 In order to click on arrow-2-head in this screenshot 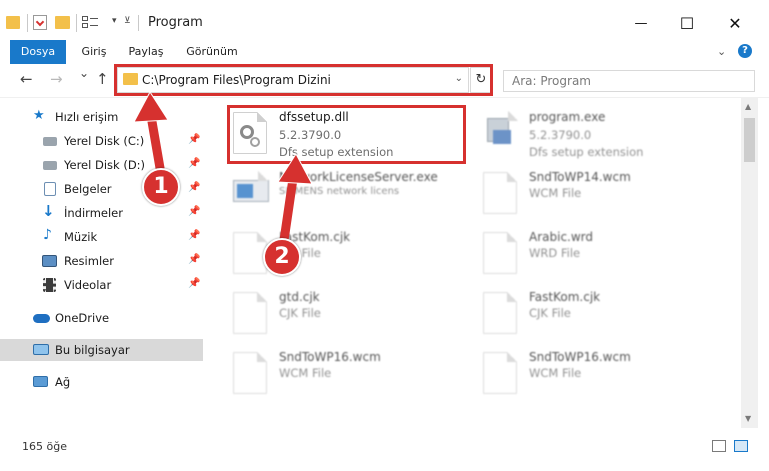, I will do `click(295, 169)`.